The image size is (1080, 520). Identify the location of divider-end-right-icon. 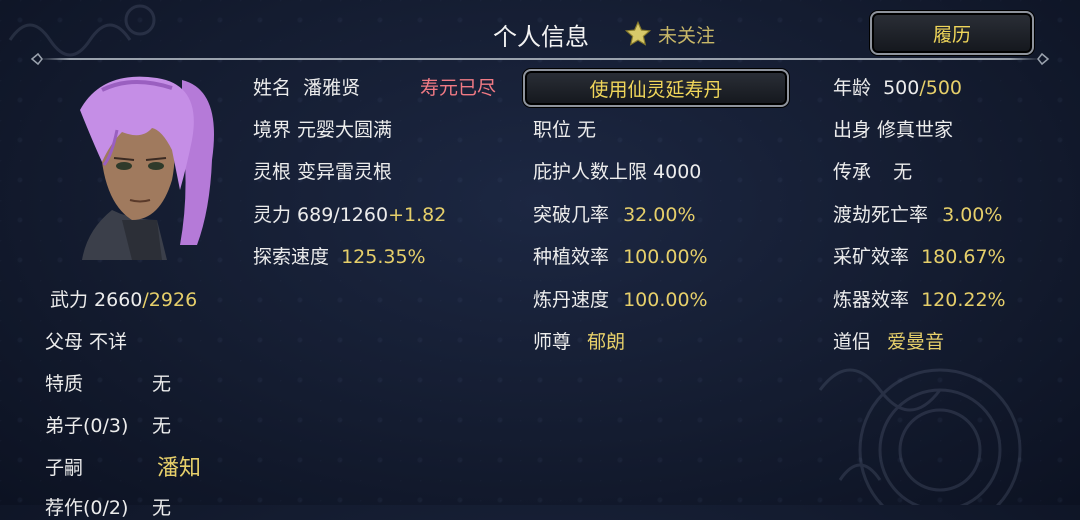
(1043, 59).